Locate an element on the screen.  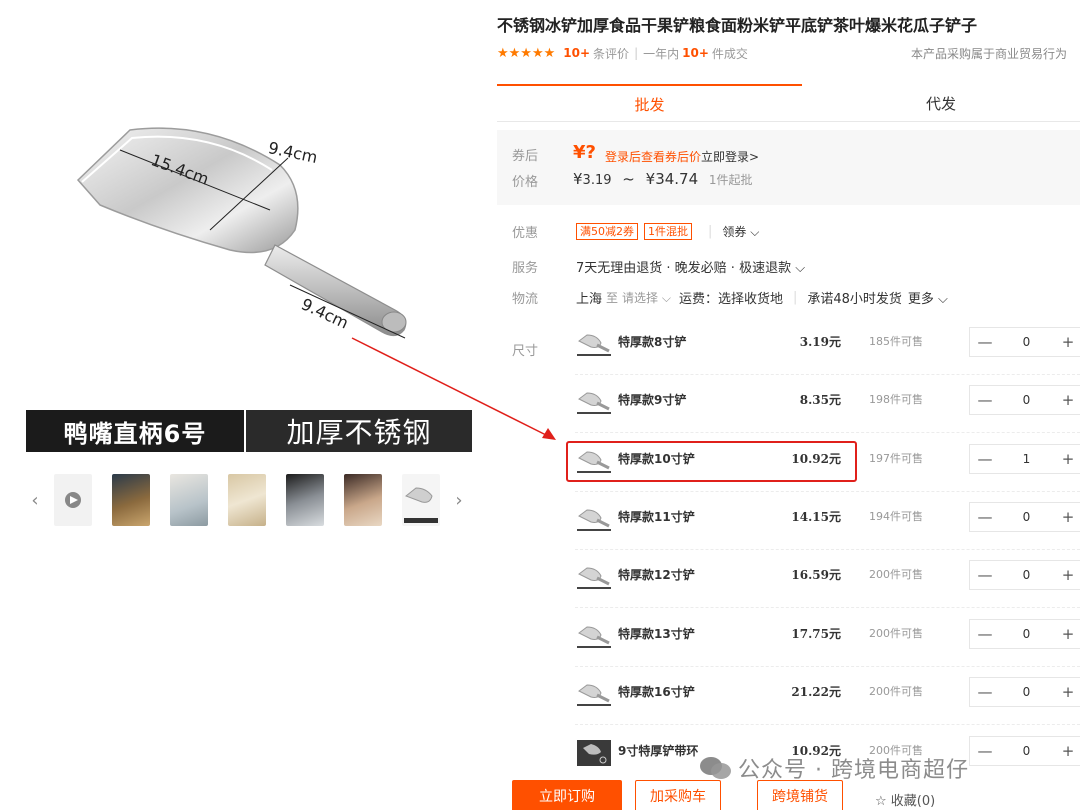
min-order: 1件起批 is located at coordinates (730, 180).